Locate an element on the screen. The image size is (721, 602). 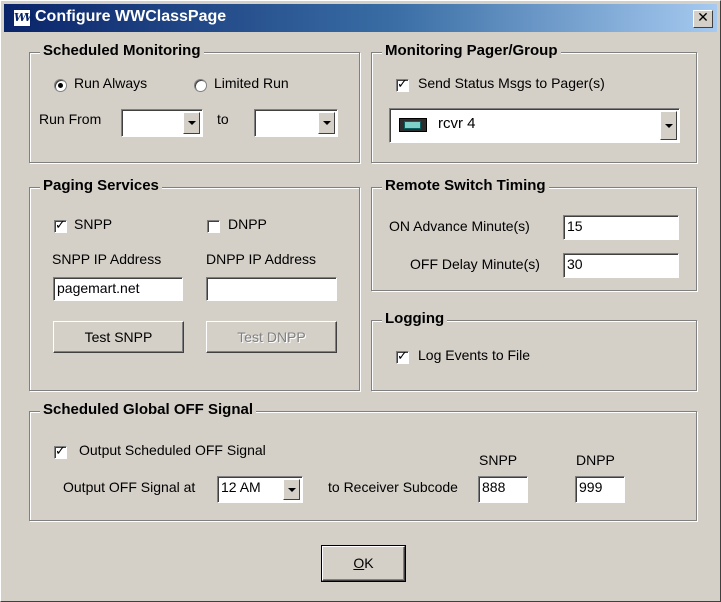
output-at-value: 12 AM is located at coordinates (241, 487).